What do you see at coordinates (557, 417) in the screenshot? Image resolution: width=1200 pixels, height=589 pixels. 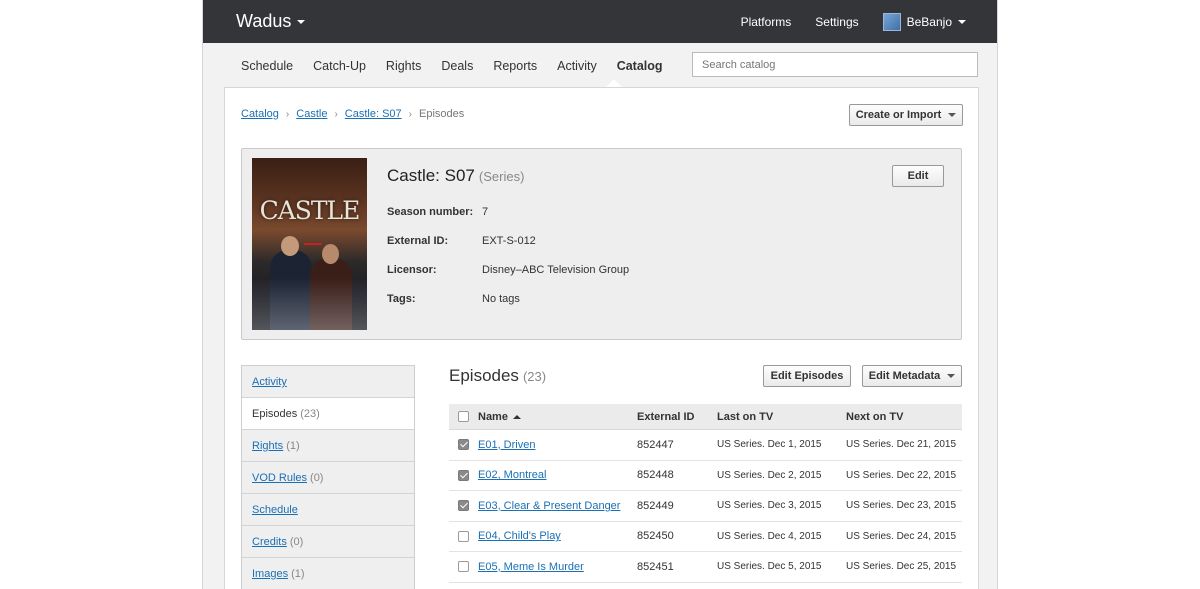 I see `column-name: Name` at bounding box center [557, 417].